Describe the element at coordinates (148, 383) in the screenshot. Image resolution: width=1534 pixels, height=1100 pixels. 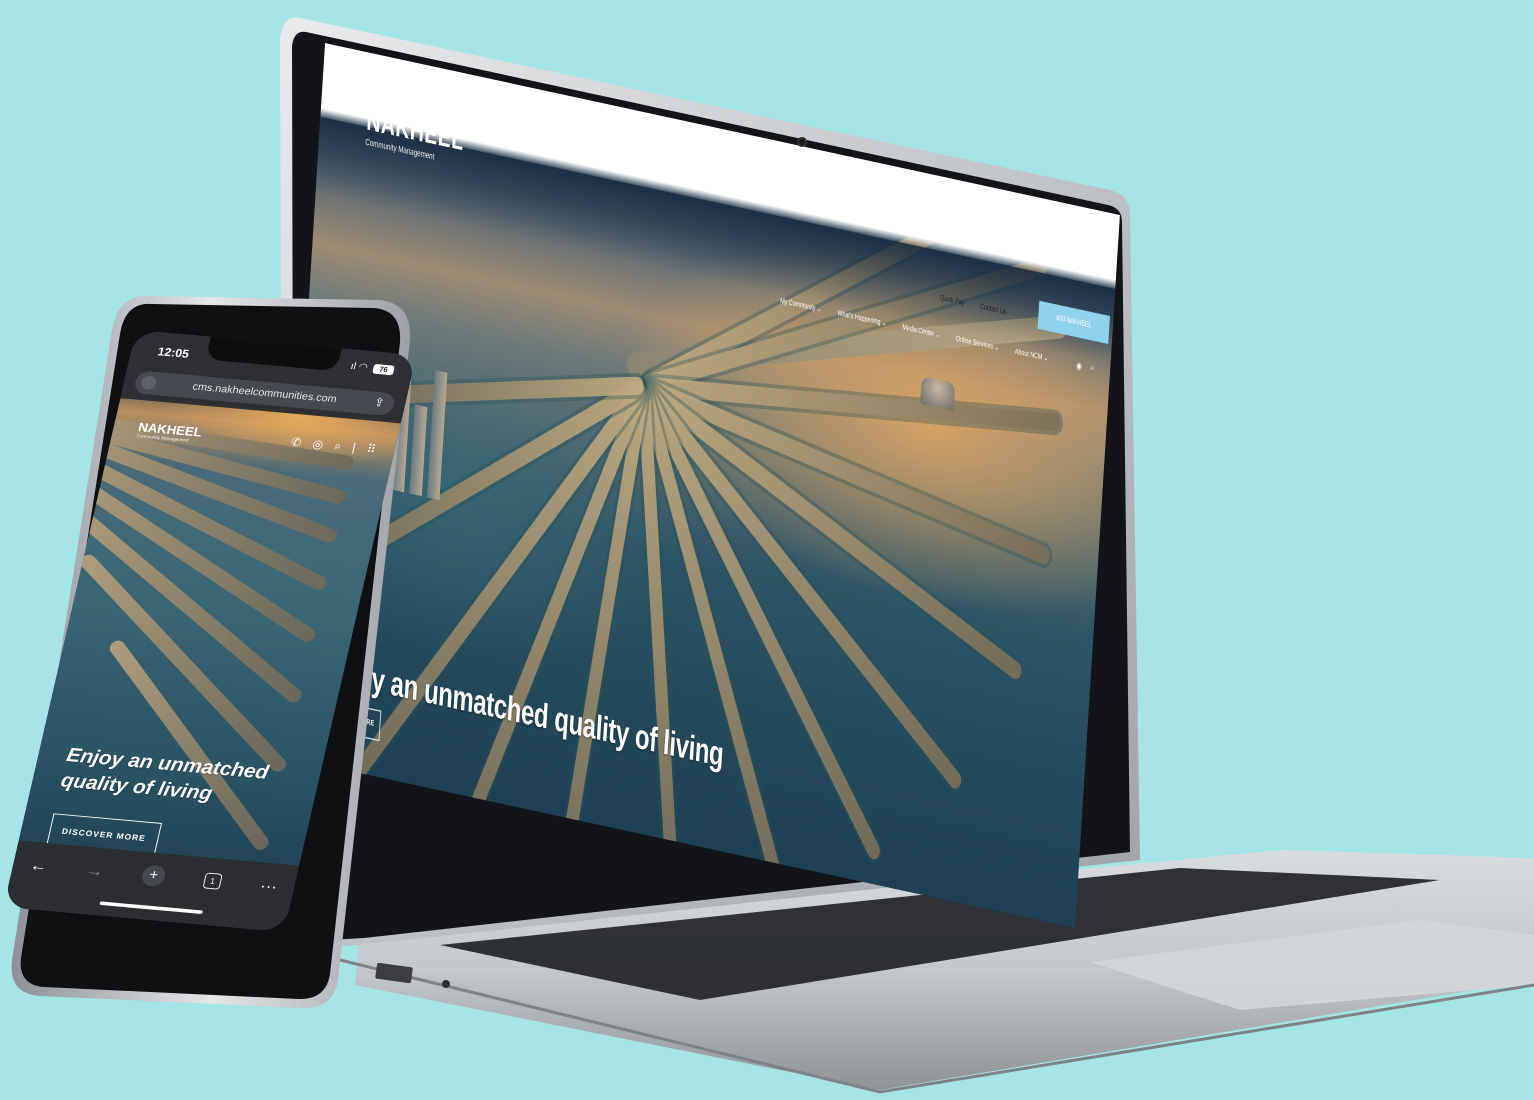
I see `site-settings-icon` at that location.